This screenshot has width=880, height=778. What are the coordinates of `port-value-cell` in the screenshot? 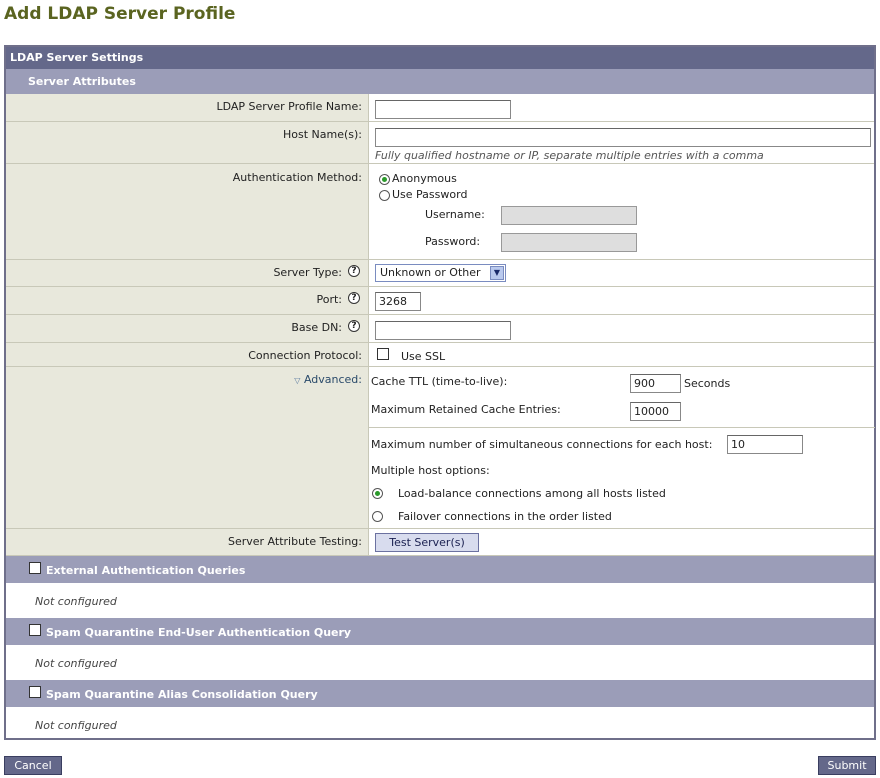 It's located at (621, 301).